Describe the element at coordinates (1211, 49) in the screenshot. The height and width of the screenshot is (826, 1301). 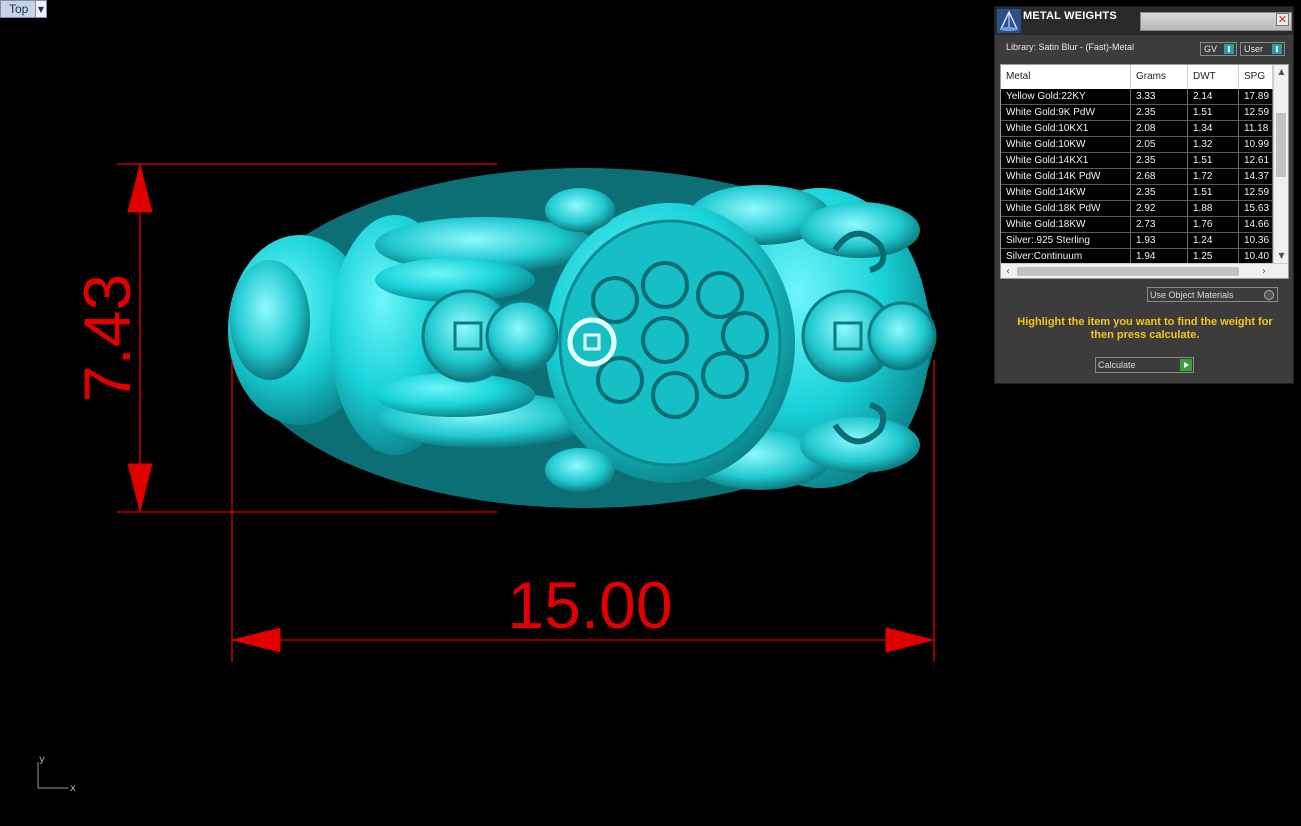
I see `gv-toggle-label: GV` at that location.